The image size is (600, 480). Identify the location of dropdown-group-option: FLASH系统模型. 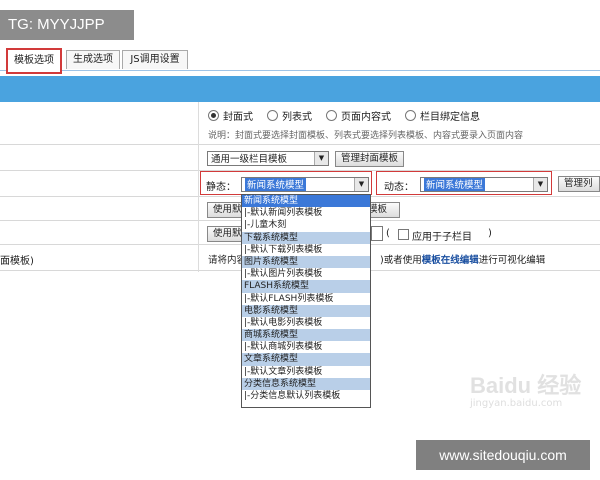
(306, 286).